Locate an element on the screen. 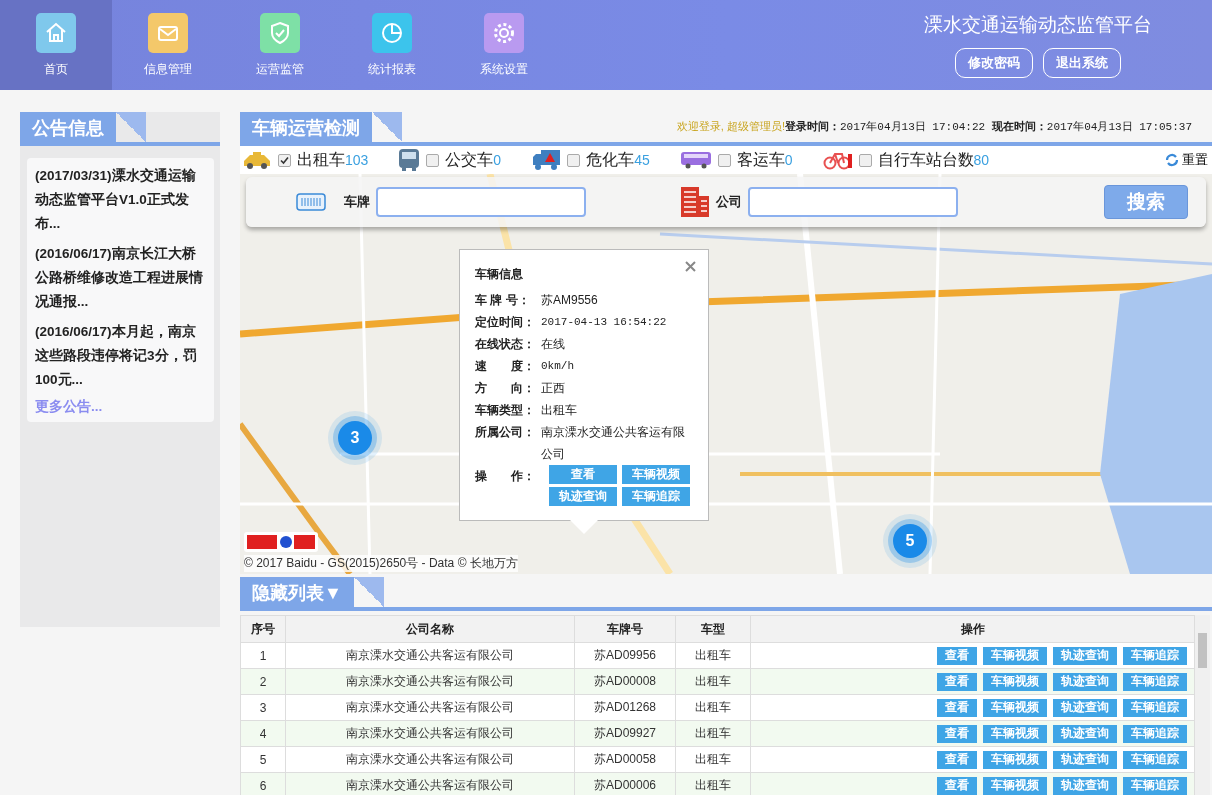 The width and height of the screenshot is (1212, 795). map-attribution: © 2017 Baidu - GS(2015)2650号 - Data © 长地万方 is located at coordinates (381, 563).